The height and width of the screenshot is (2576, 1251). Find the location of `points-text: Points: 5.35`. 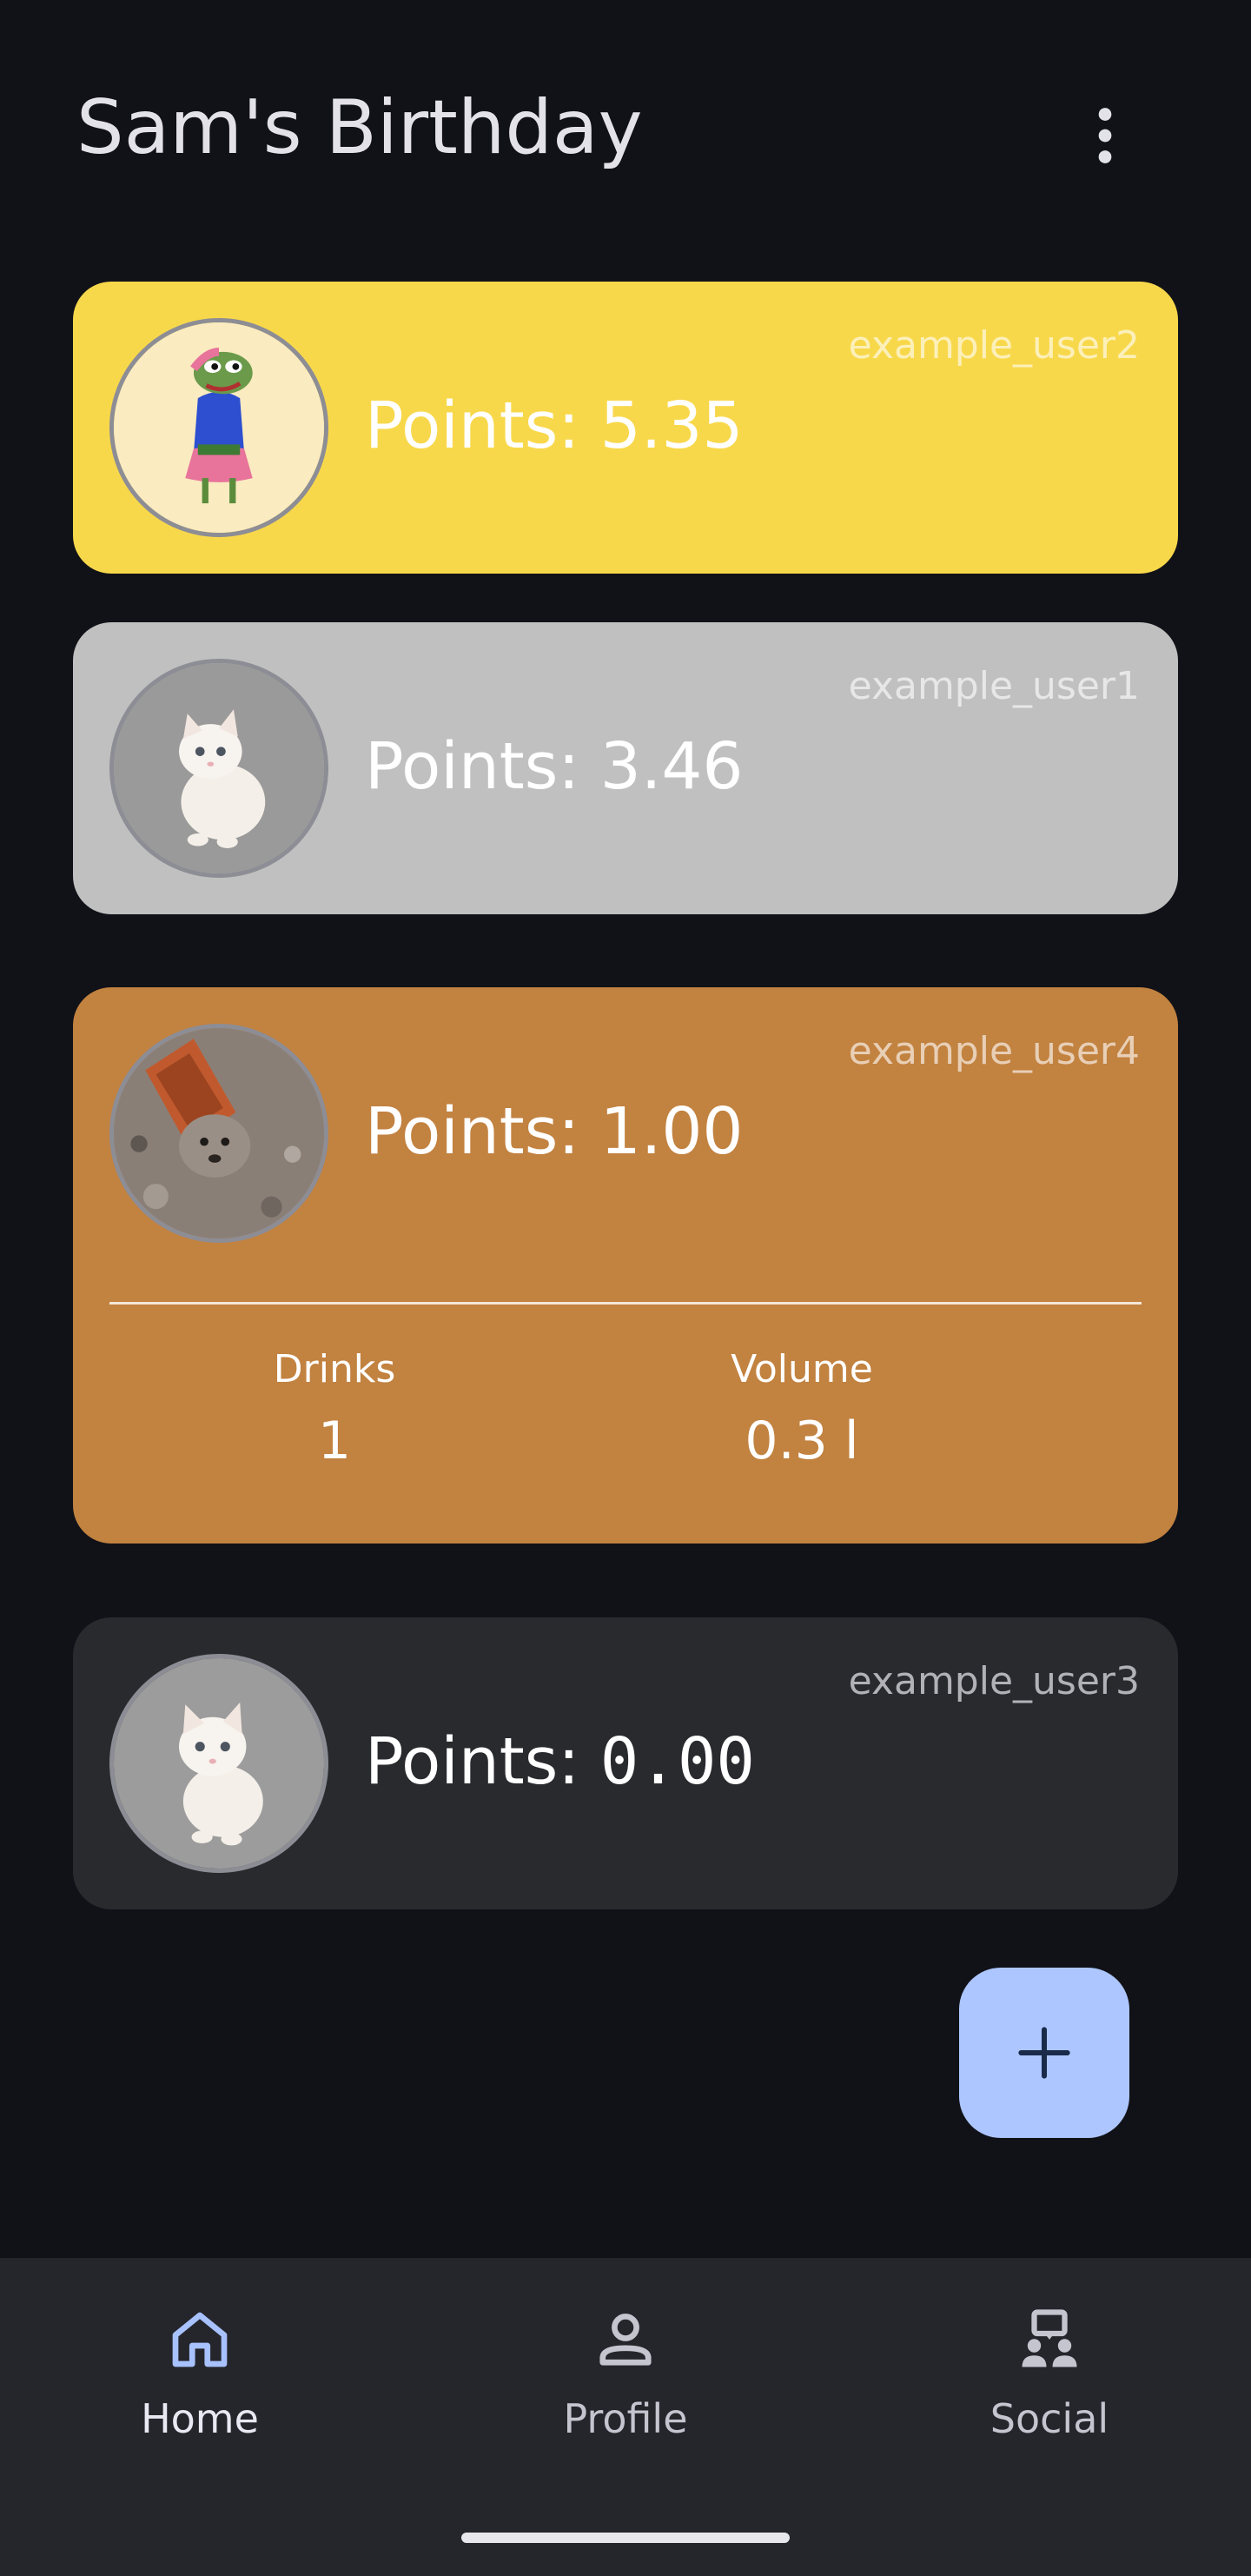

points-text: Points: 5.35 is located at coordinates (554, 426).